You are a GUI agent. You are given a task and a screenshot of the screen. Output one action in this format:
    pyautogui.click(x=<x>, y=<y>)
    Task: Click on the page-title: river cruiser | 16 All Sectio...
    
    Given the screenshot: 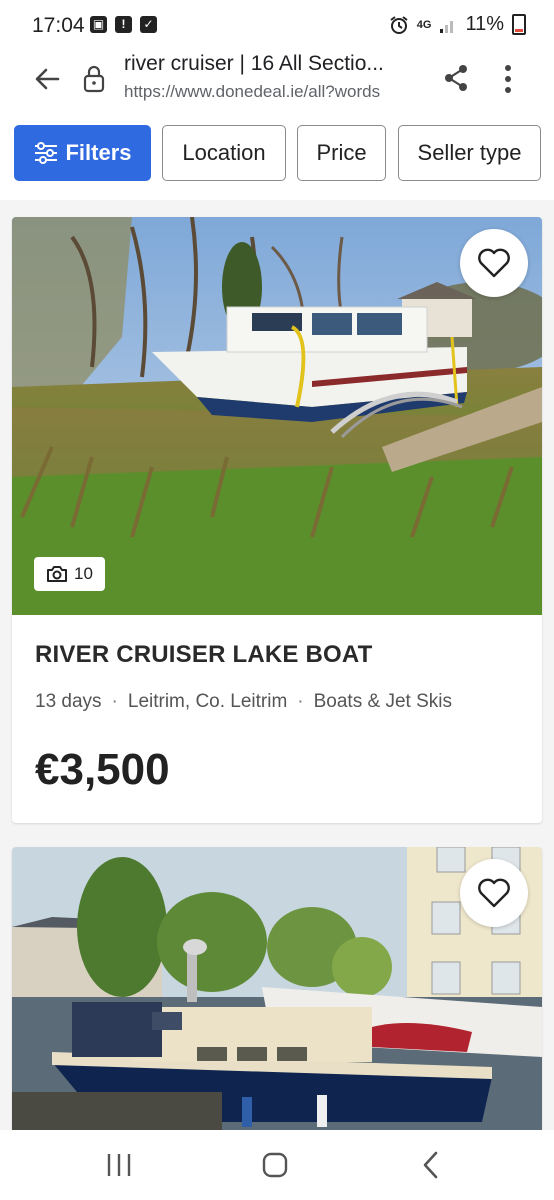 What is the action you would take?
    pyautogui.click(x=274, y=64)
    